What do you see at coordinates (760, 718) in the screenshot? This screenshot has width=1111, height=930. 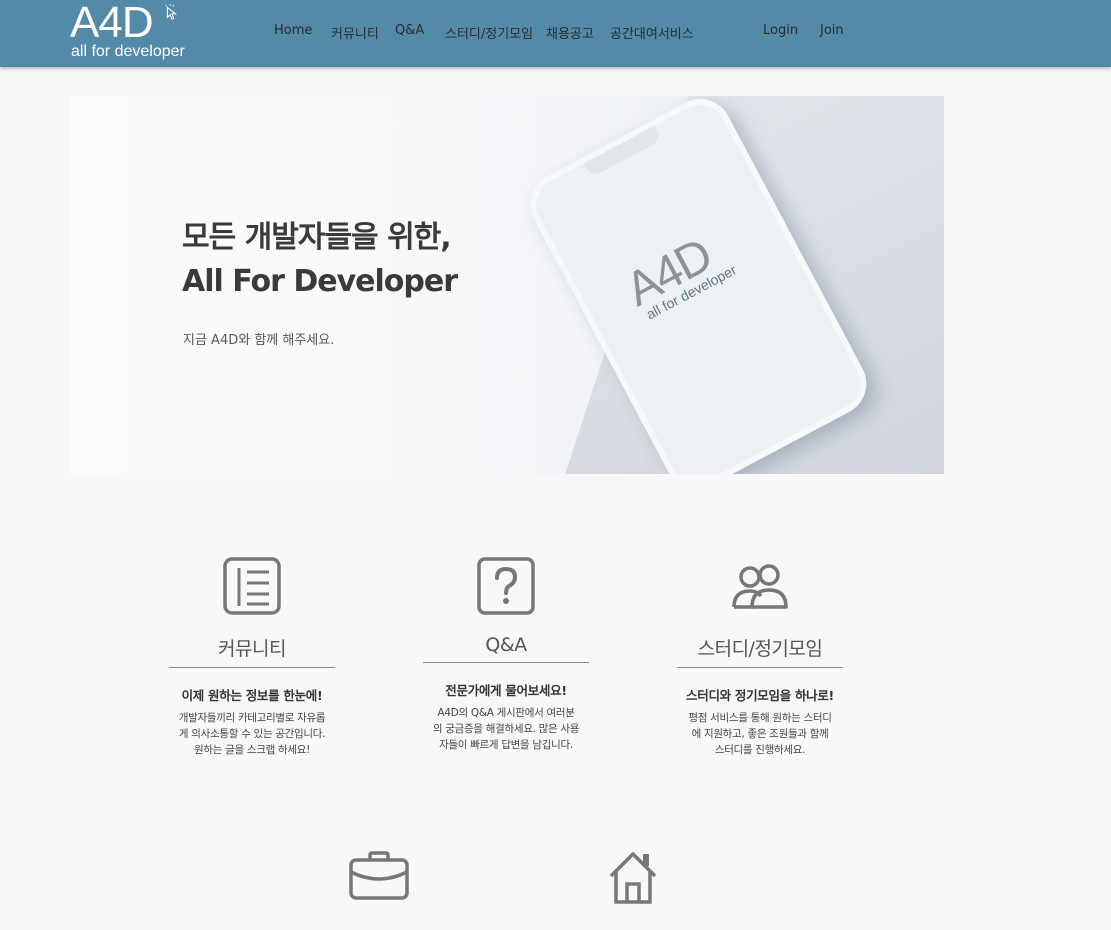 I see `feature-desc-line: 평점 서비스를 통해 원하는 스터디` at bounding box center [760, 718].